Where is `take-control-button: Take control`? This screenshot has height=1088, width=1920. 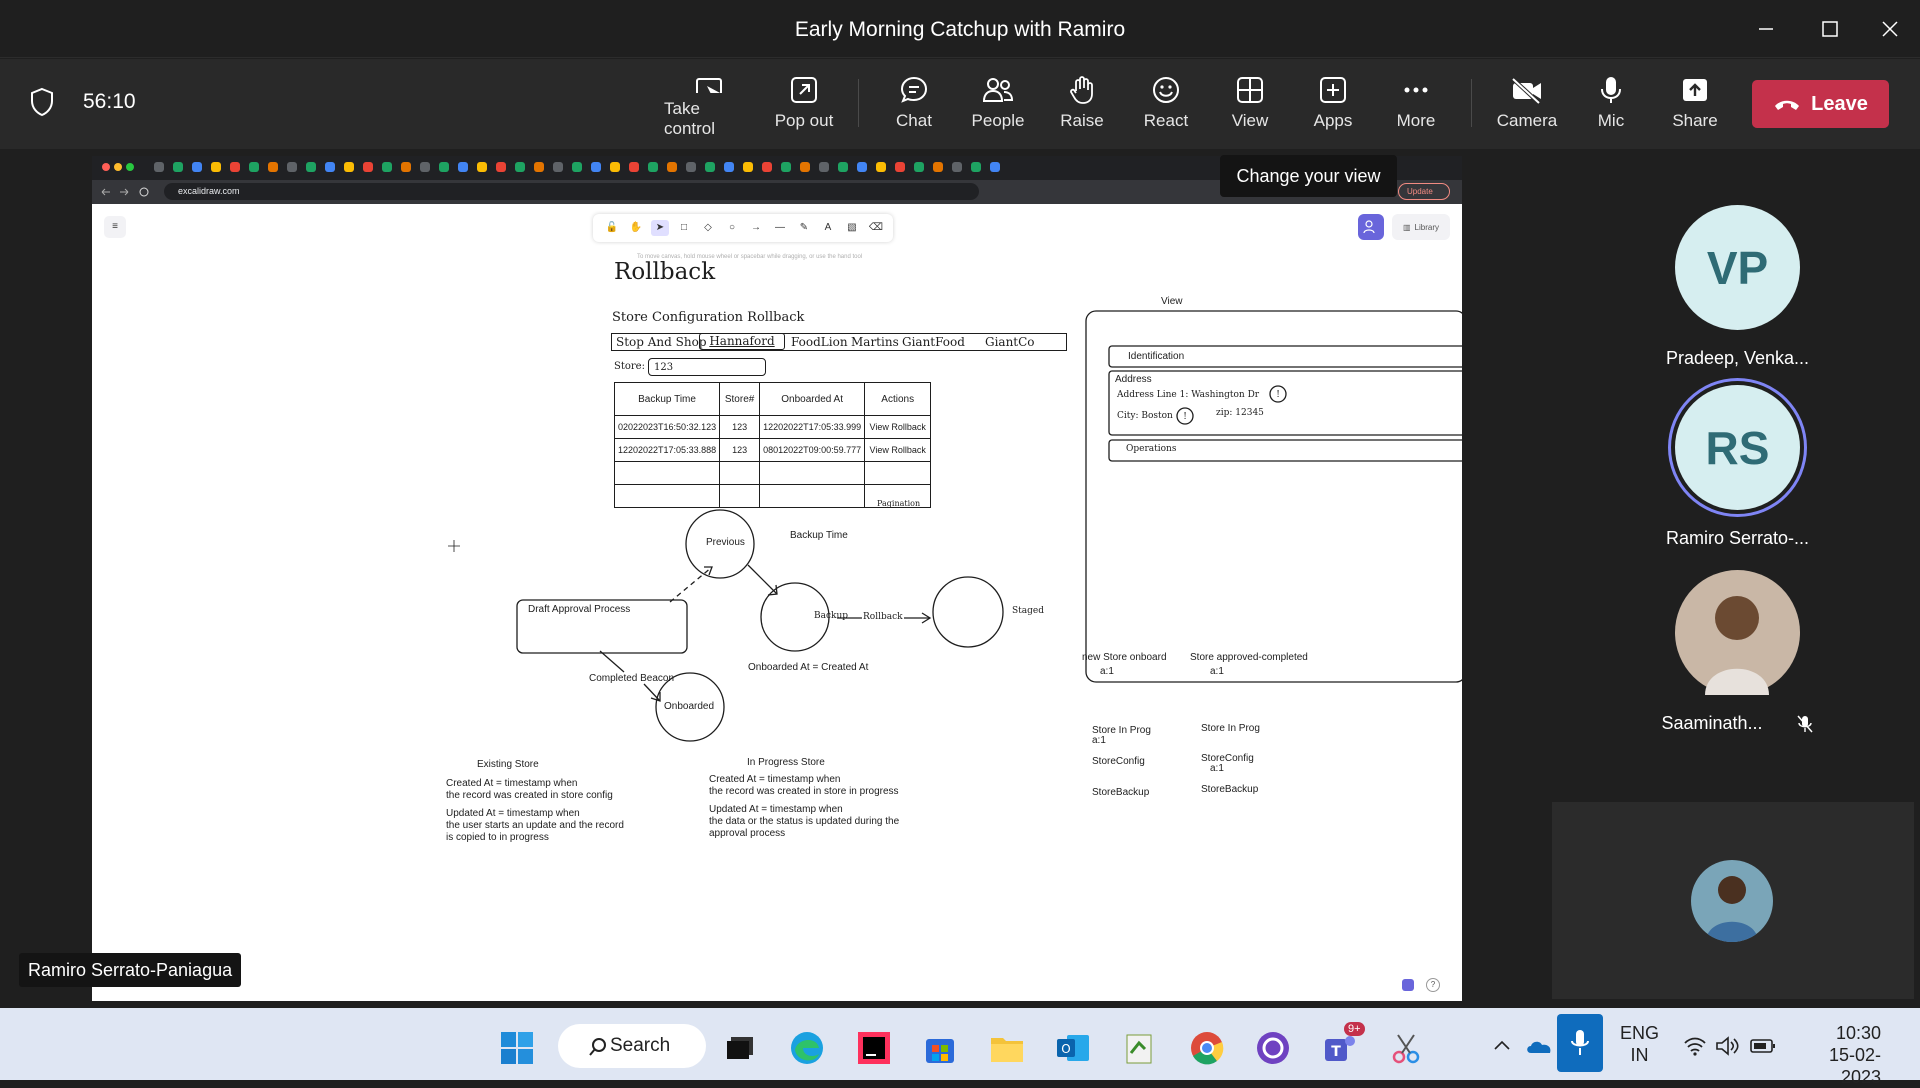 take-control-button: Take control is located at coordinates (709, 107).